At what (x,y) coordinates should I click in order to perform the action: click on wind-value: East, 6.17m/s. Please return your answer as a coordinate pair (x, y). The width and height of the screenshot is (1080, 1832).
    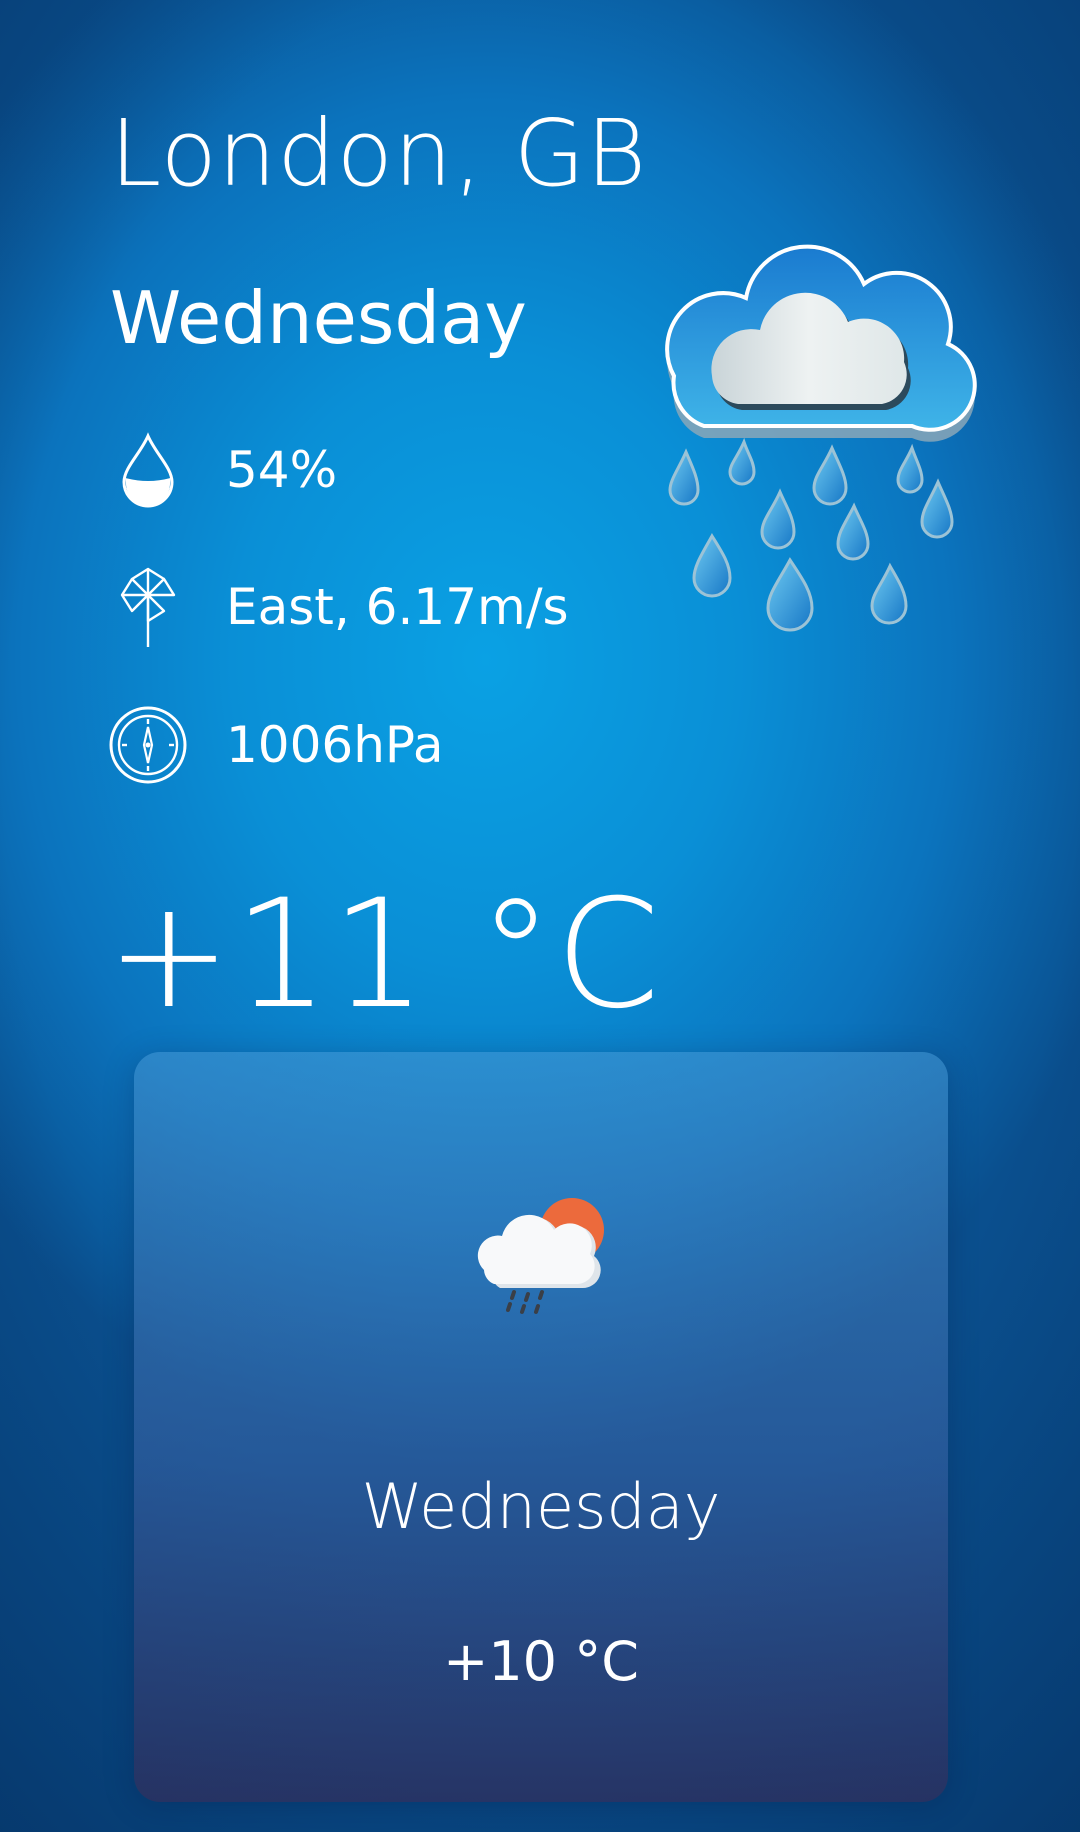
    Looking at the image, I should click on (397, 607).